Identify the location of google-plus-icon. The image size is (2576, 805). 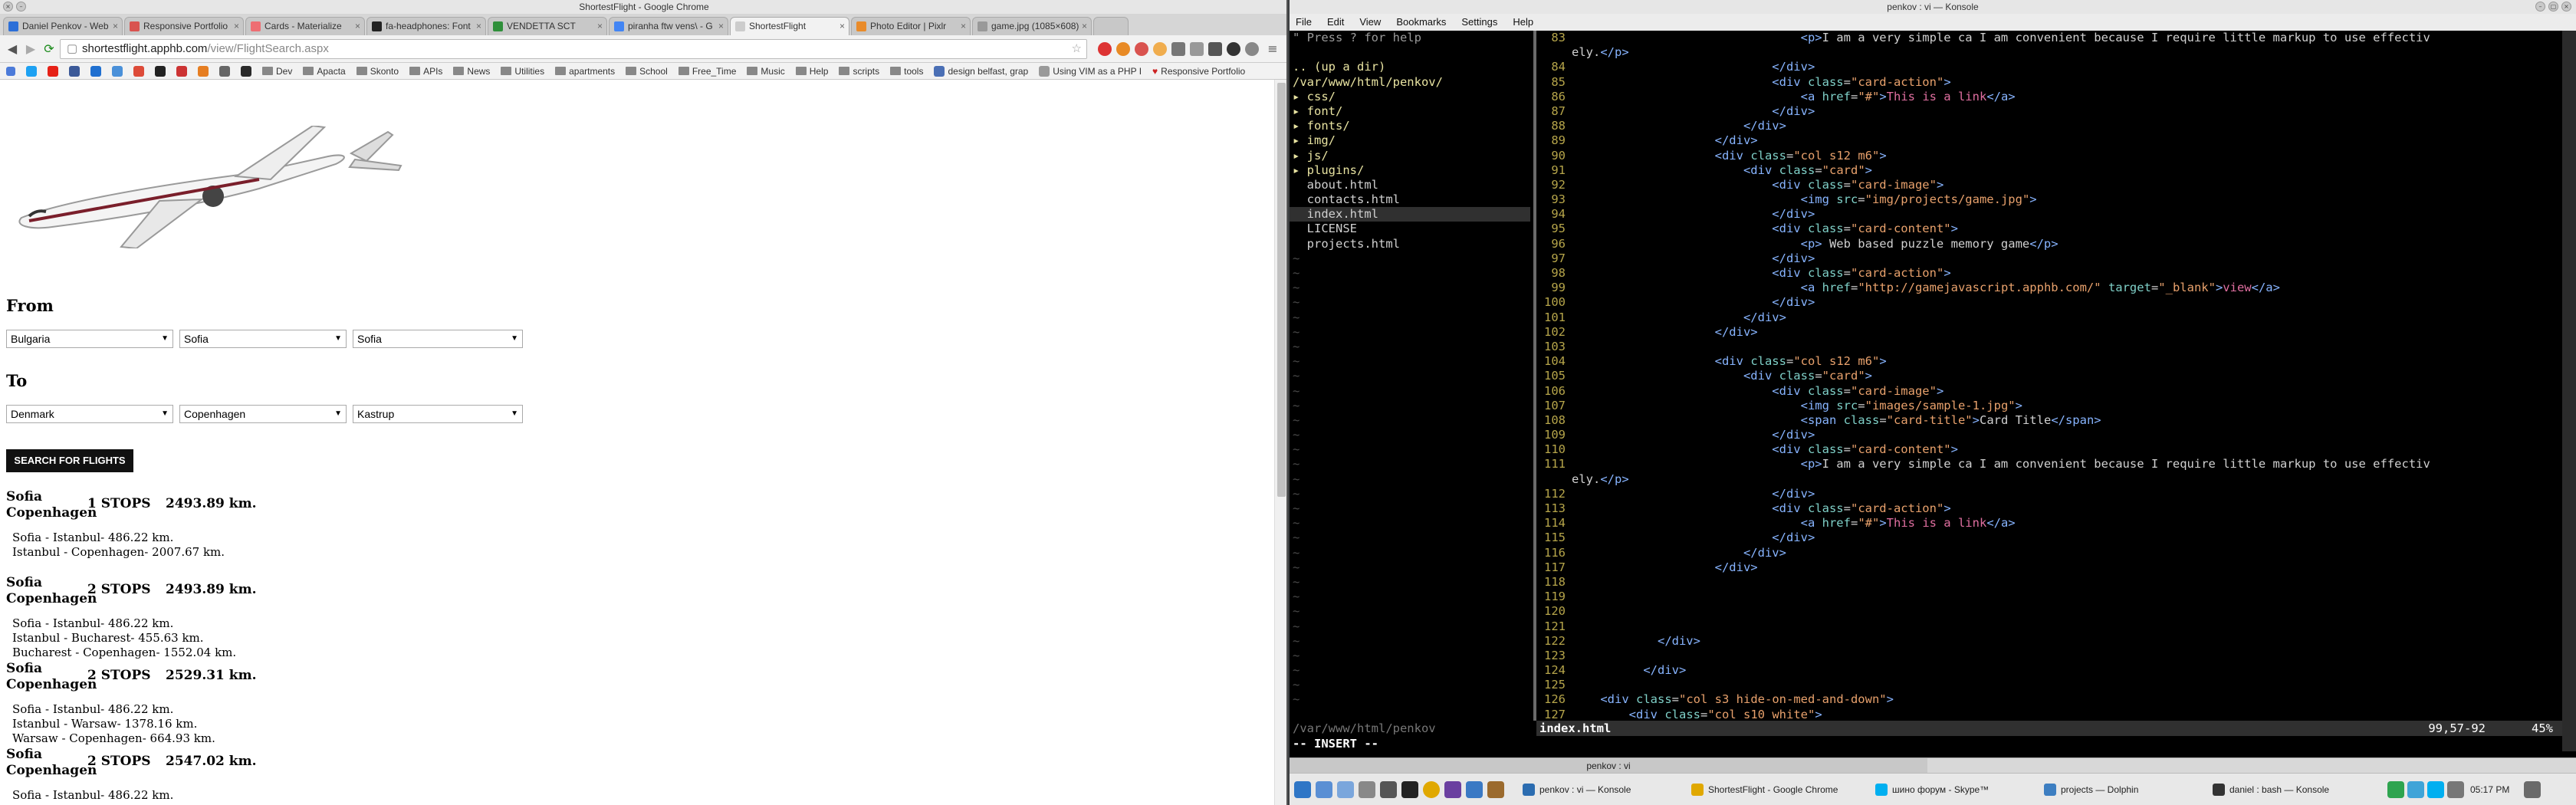
(138, 71).